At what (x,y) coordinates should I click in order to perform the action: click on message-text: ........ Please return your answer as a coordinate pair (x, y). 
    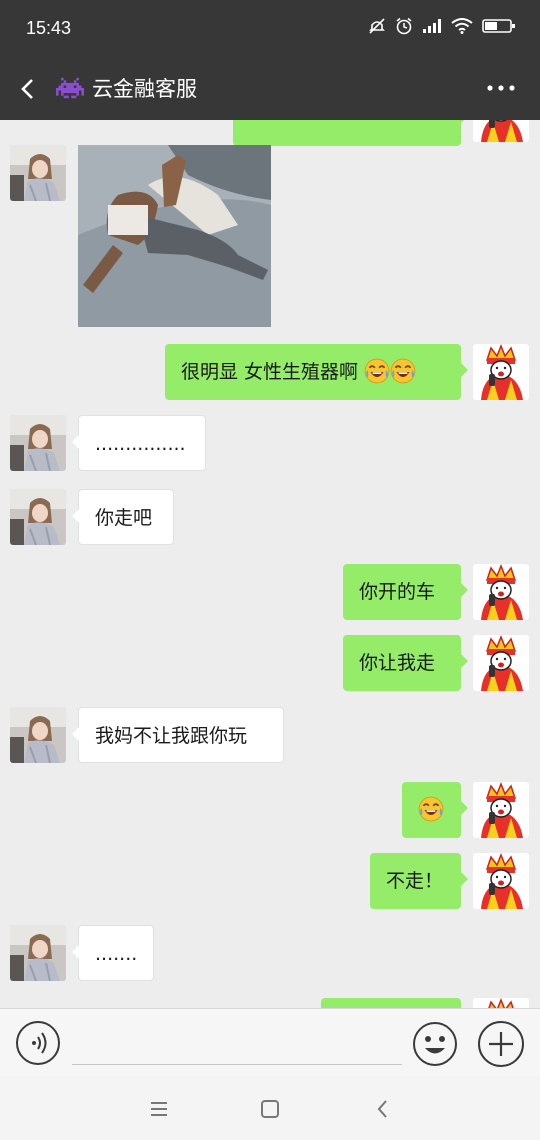
    Looking at the image, I should click on (116, 954).